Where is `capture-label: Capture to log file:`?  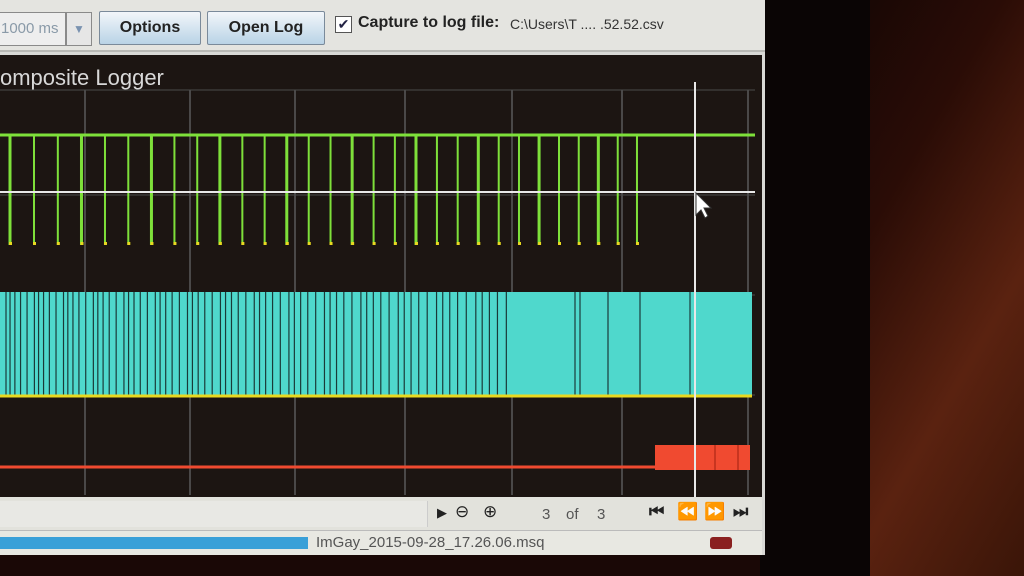
capture-label: Capture to log file: is located at coordinates (429, 22).